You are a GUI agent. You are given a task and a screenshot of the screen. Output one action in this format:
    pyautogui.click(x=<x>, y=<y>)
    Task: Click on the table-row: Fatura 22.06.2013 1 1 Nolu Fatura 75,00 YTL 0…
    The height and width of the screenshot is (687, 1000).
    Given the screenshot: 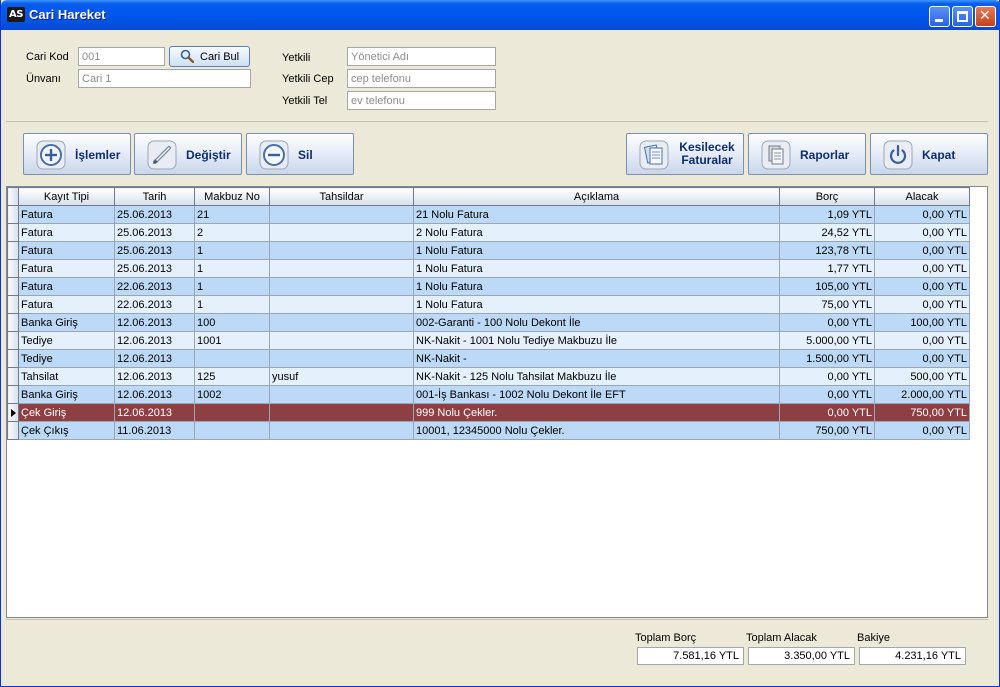 What is the action you would take?
    pyautogui.click(x=488, y=304)
    